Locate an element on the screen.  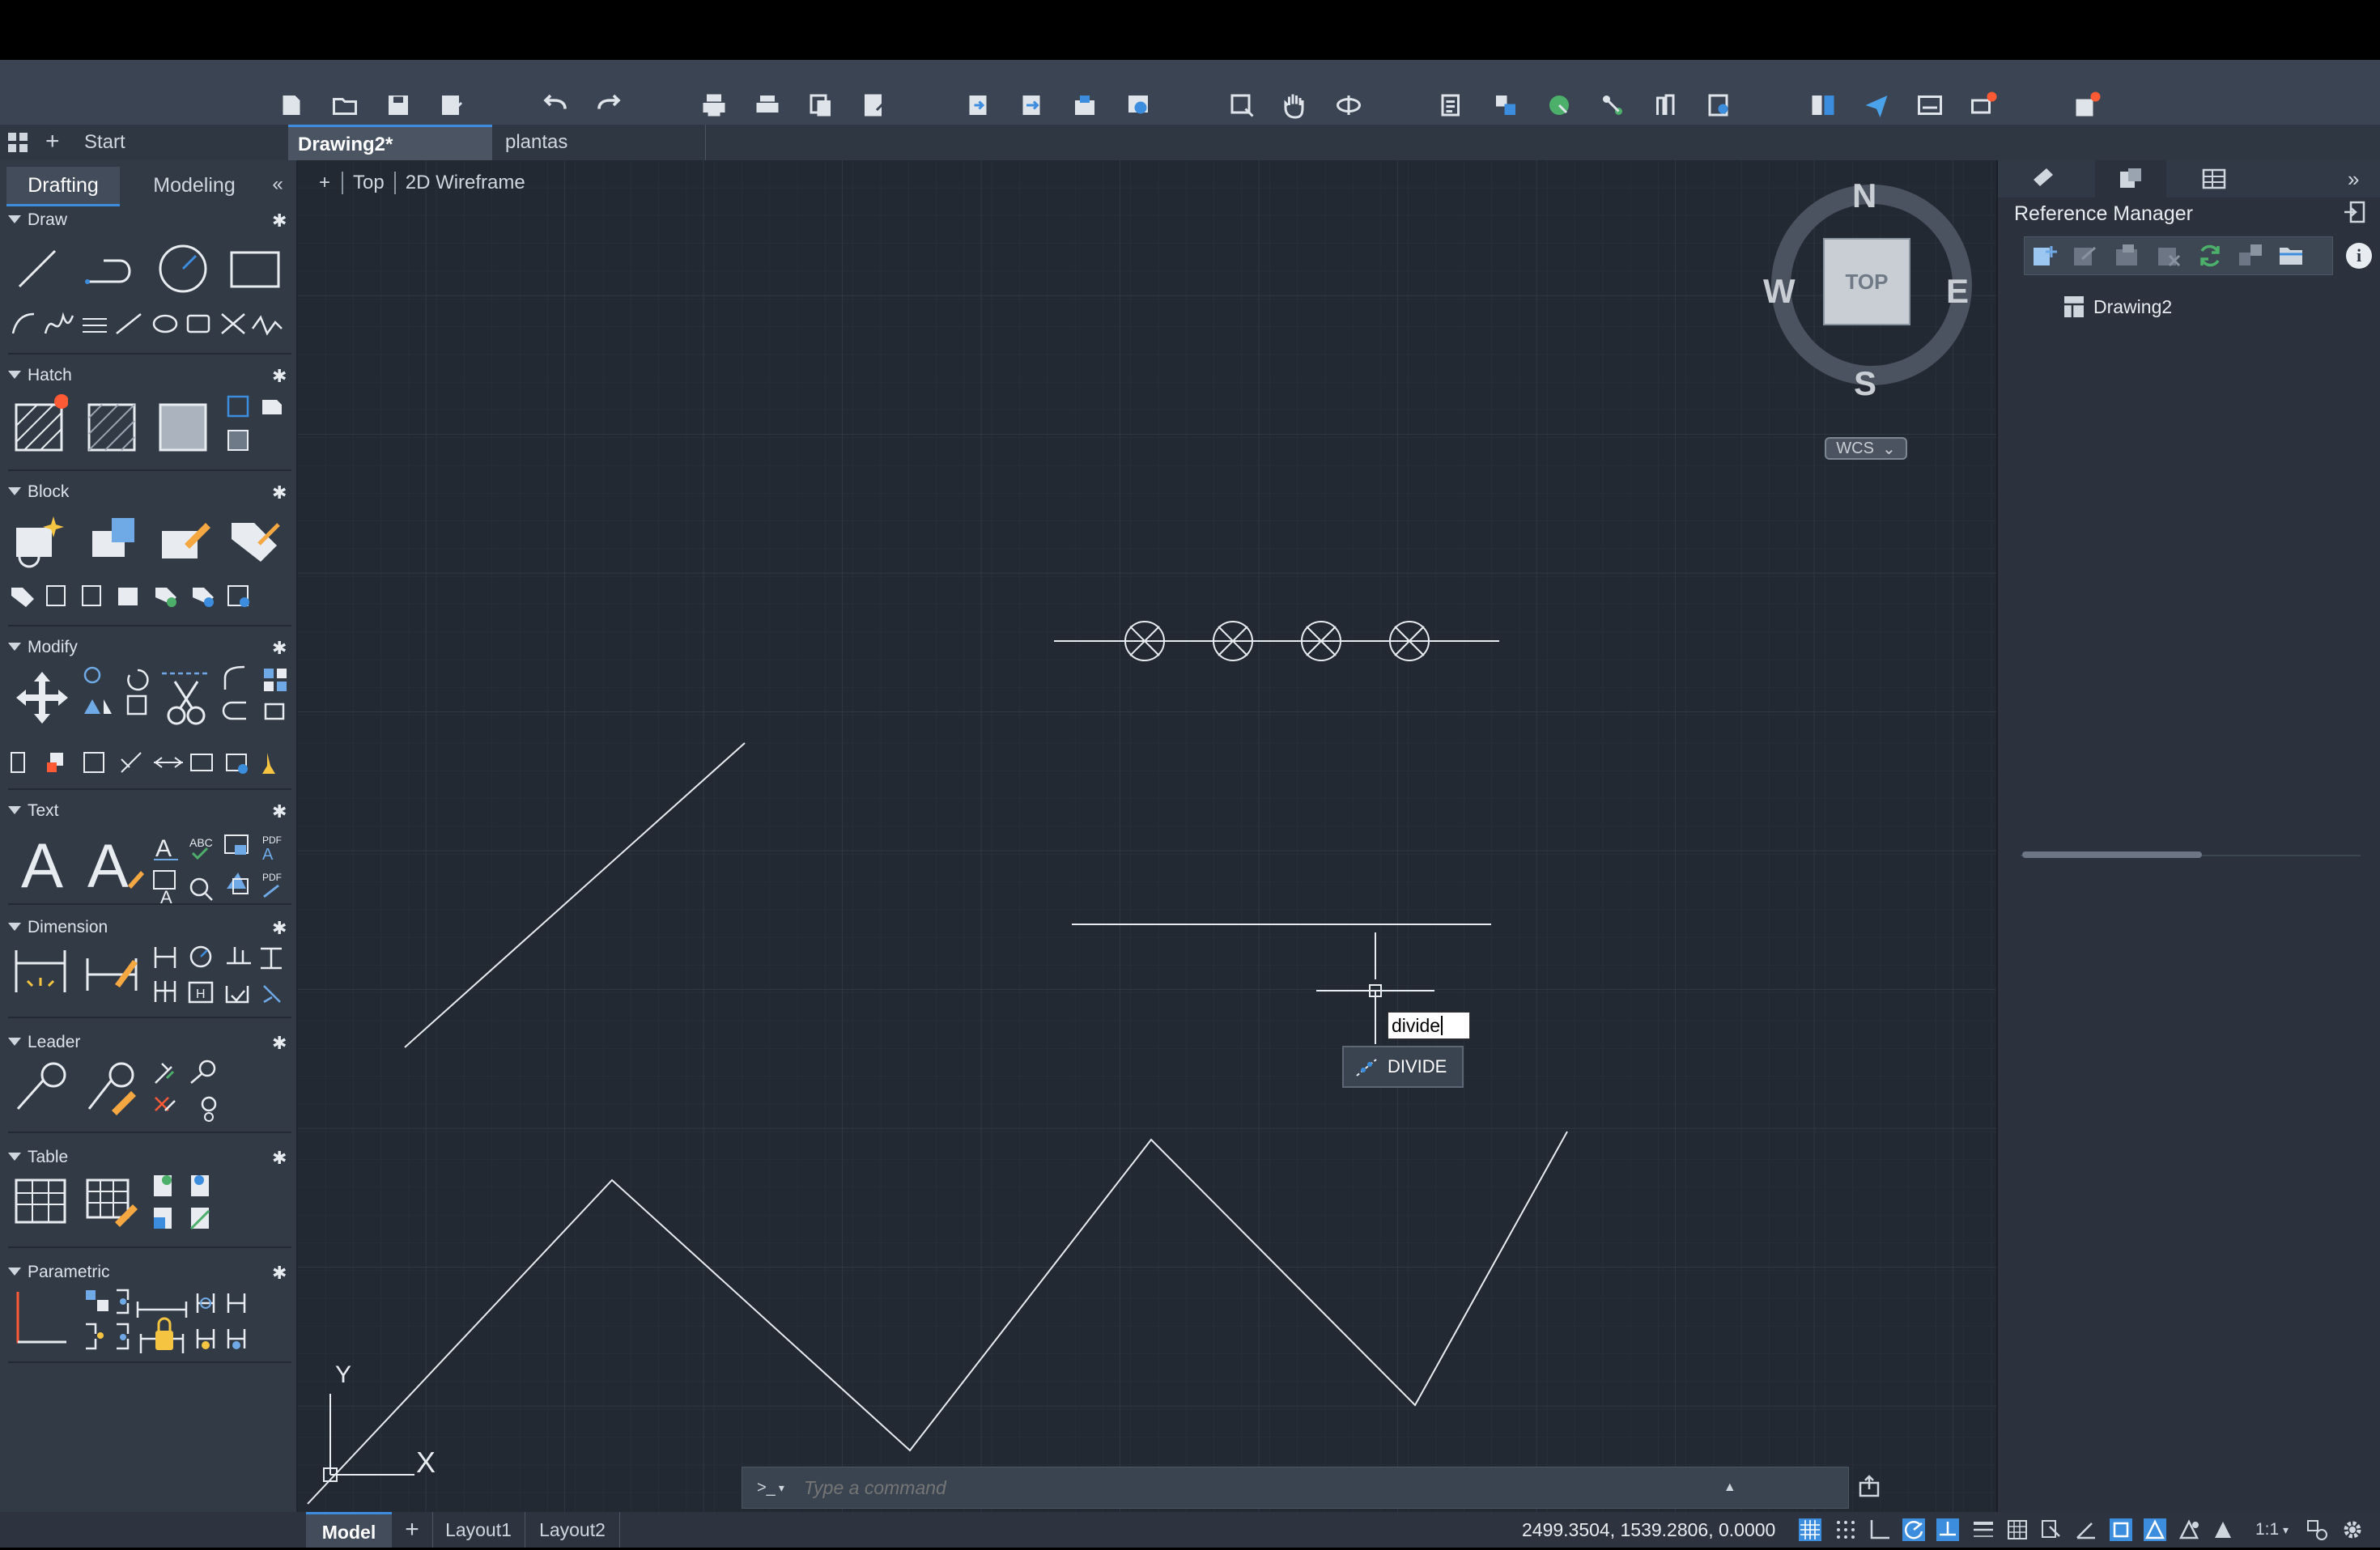
dynamic-input-field: divide is located at coordinates (1429, 1025).